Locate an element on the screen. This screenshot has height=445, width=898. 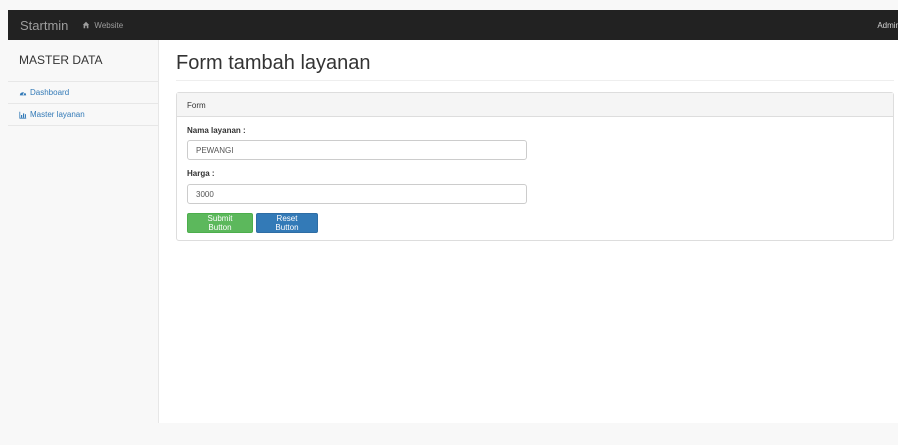
sidebar: MASTER DATA Dashboard Master layanan is located at coordinates (83, 231).